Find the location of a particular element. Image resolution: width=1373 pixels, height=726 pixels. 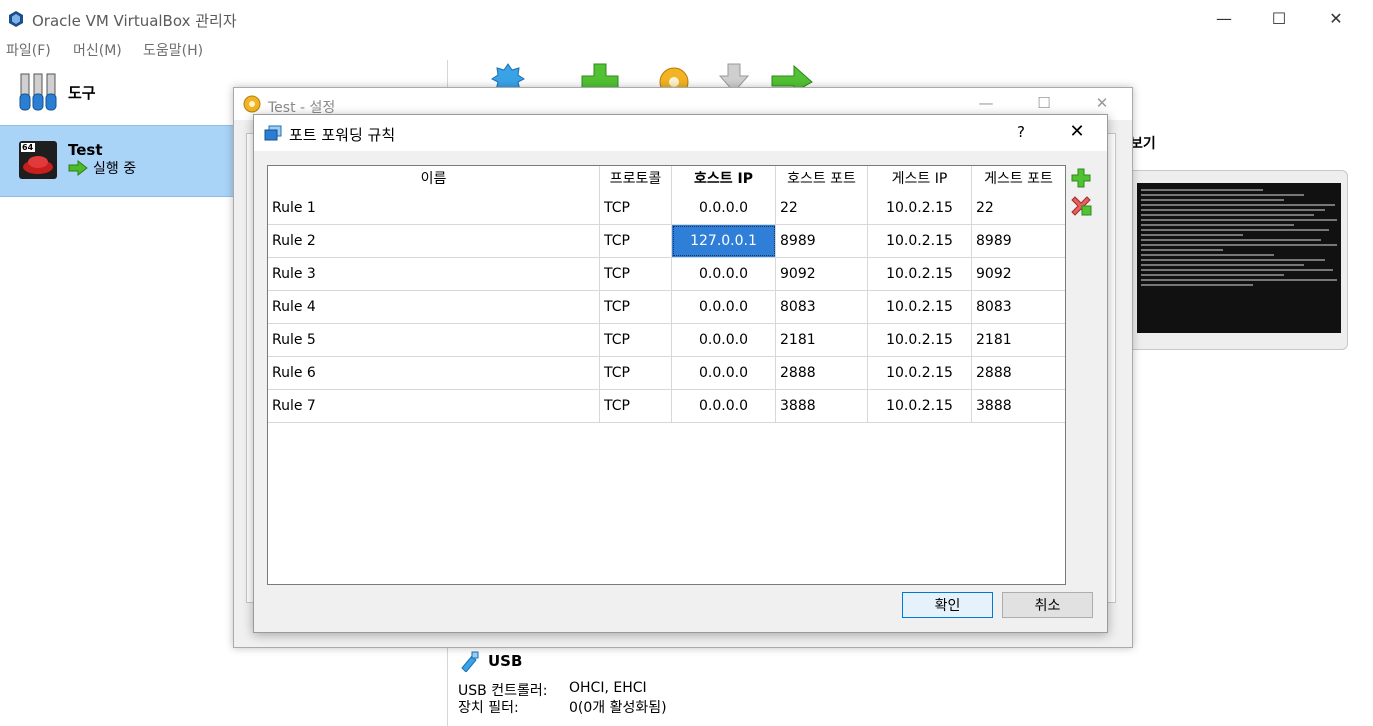

cell-host-port: 3888 is located at coordinates (822, 406).